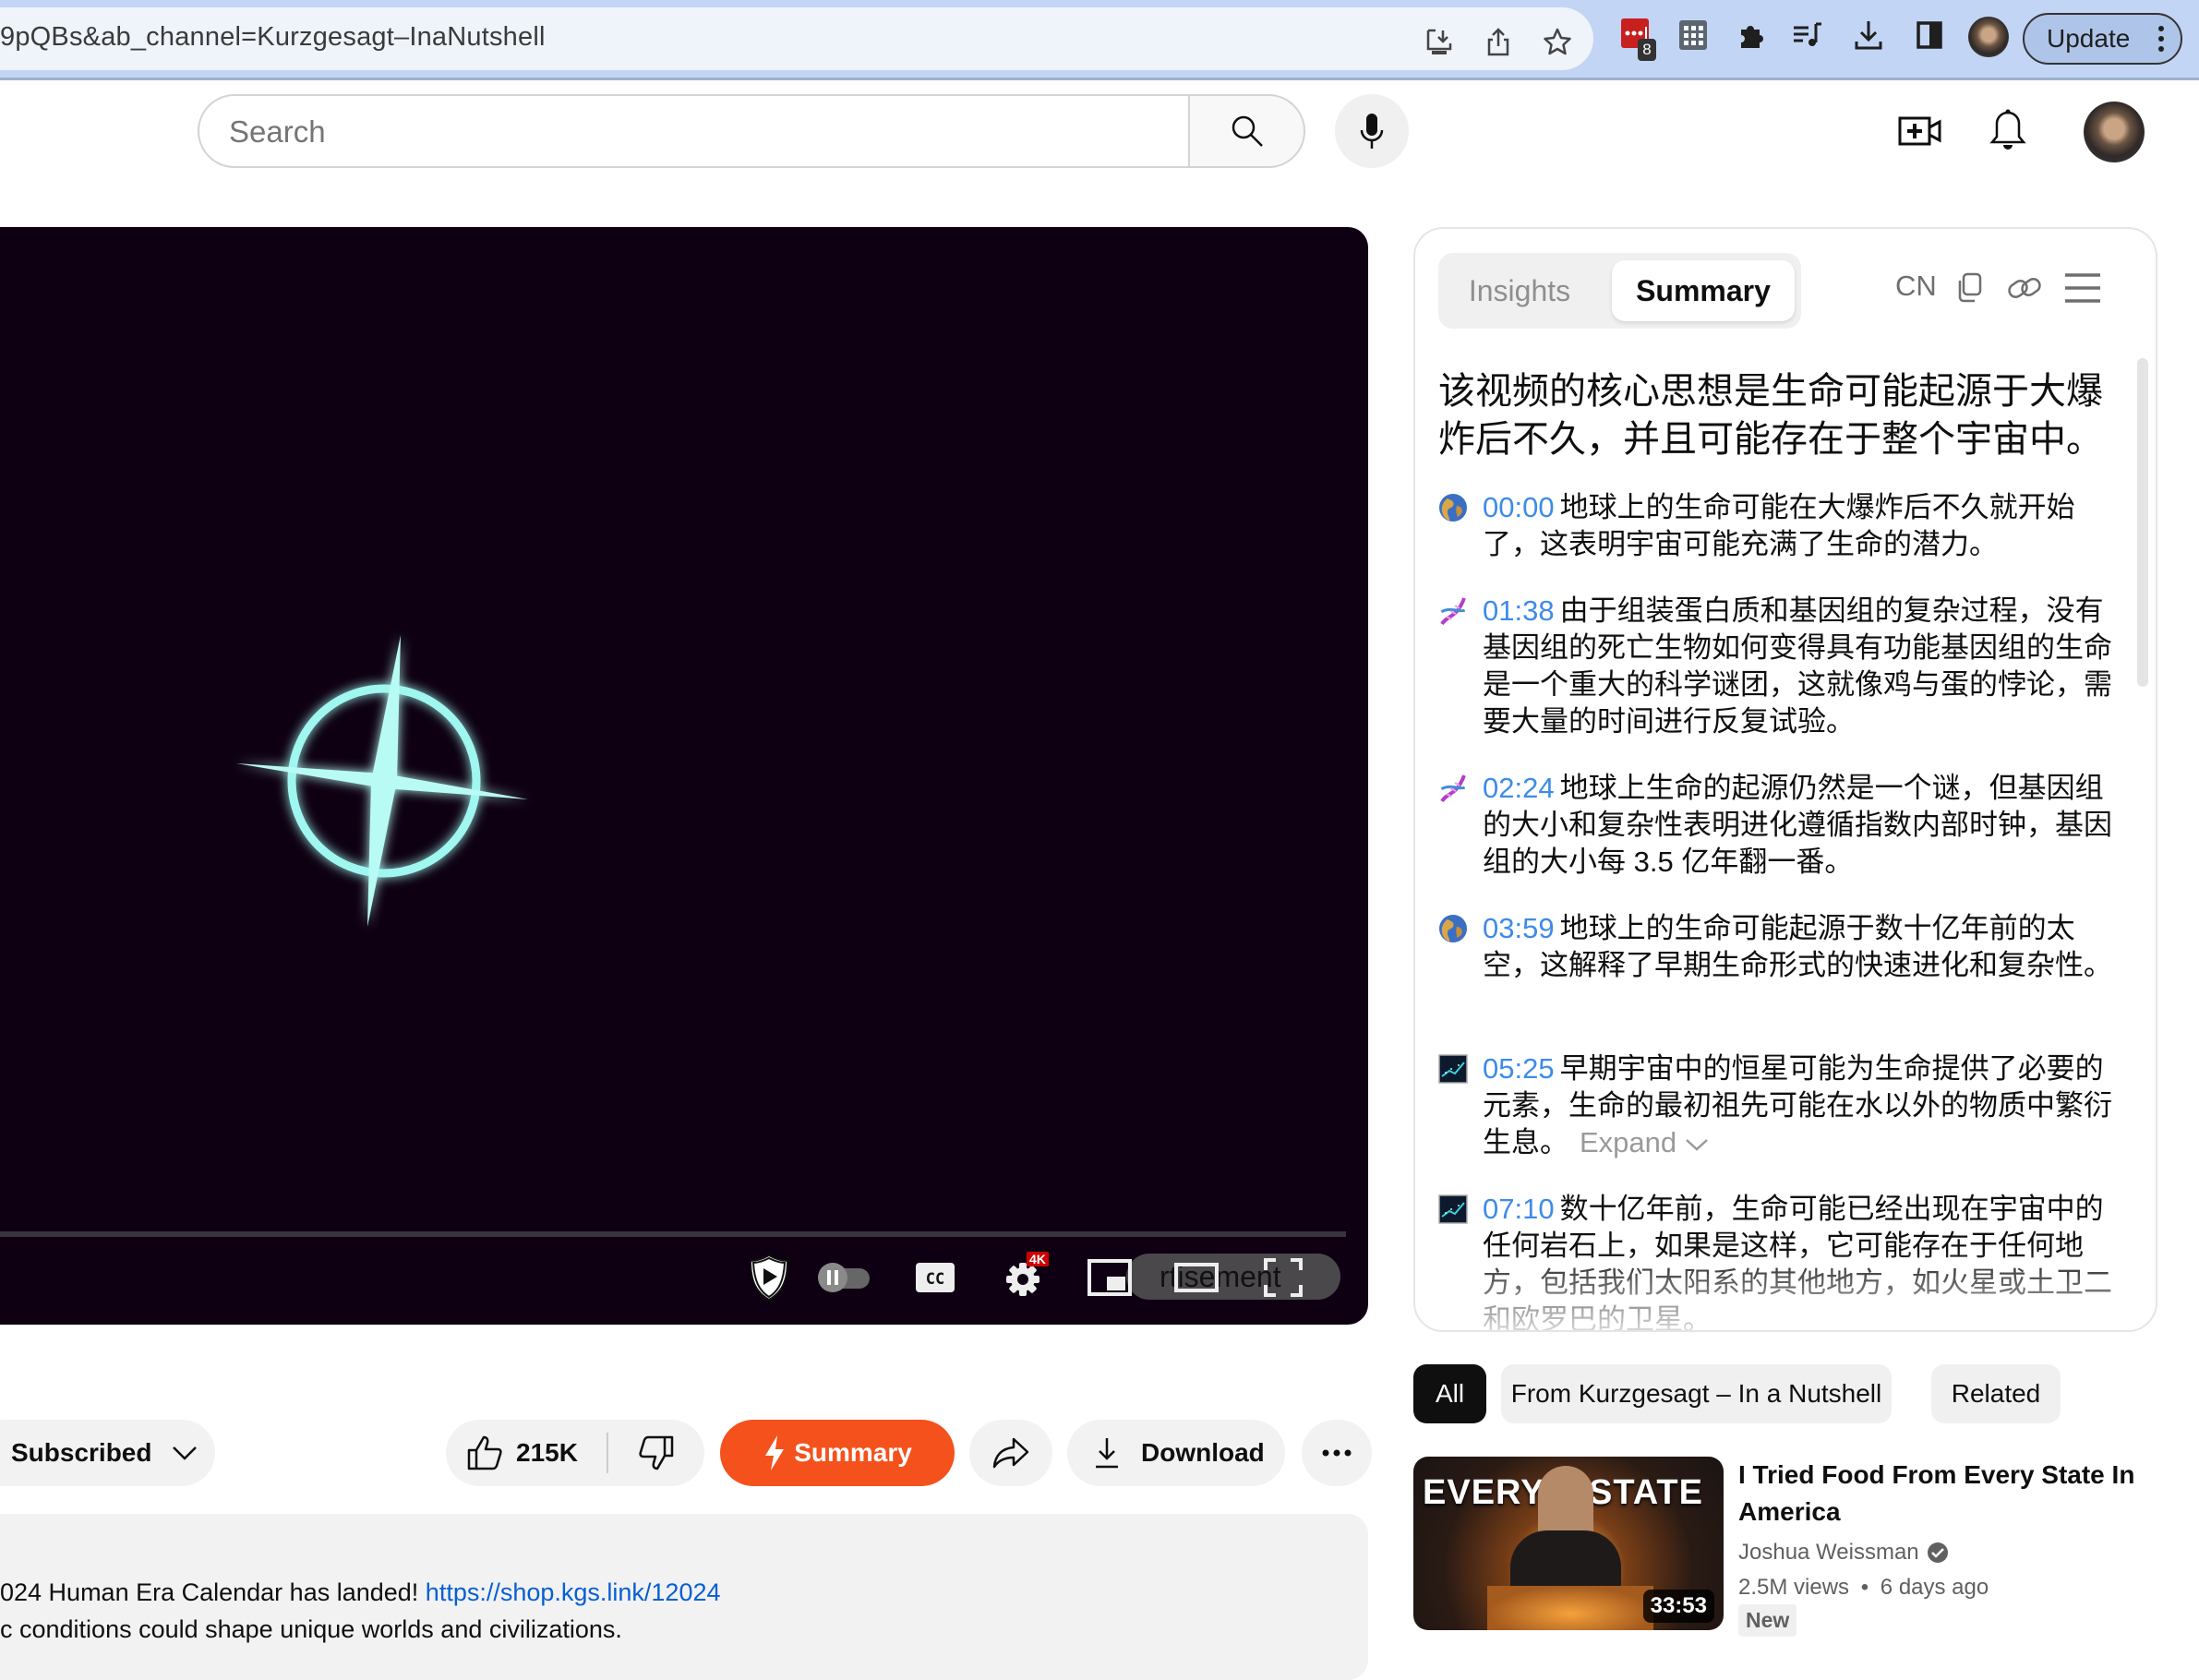 Image resolution: width=2199 pixels, height=1680 pixels. I want to click on miniplayer-button, so click(1110, 1277).